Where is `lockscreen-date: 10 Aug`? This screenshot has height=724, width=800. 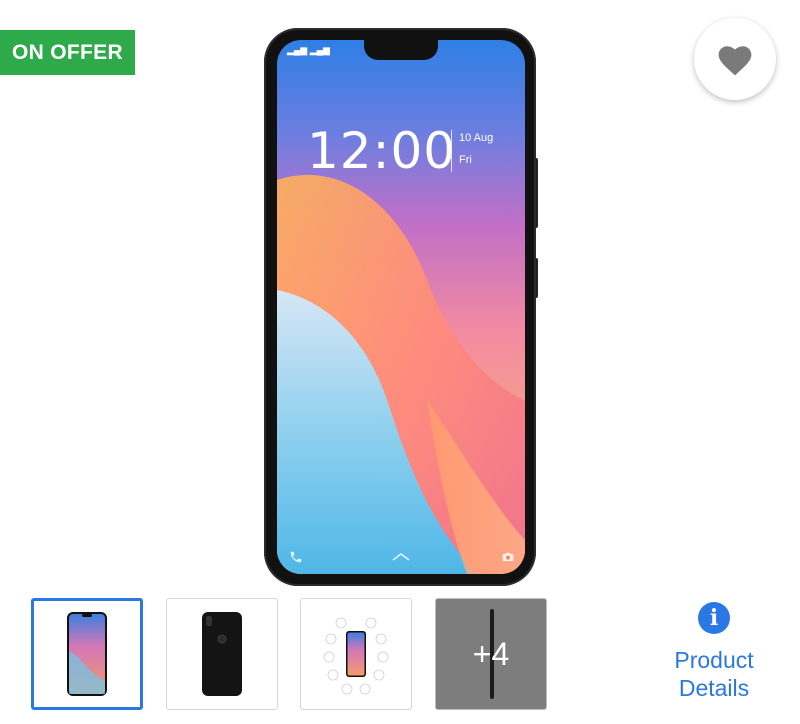
lockscreen-date: 10 Aug is located at coordinates (476, 138).